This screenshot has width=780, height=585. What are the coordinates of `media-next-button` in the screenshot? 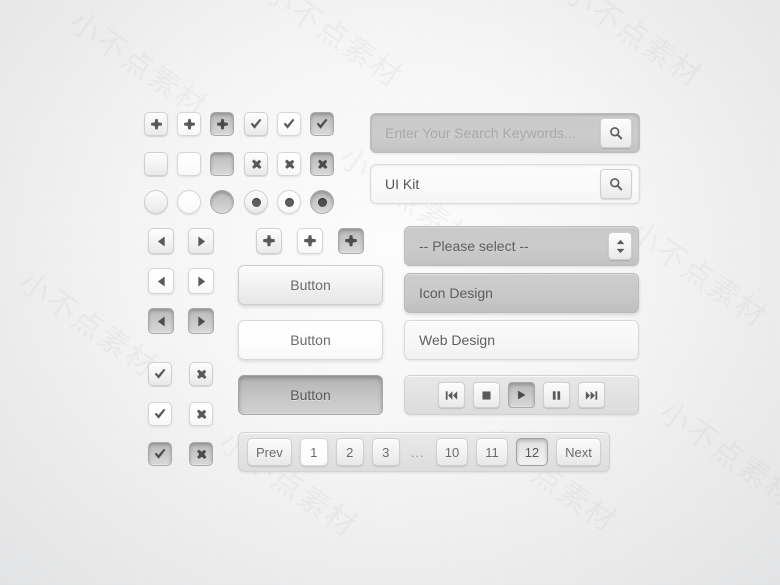 It's located at (591, 395).